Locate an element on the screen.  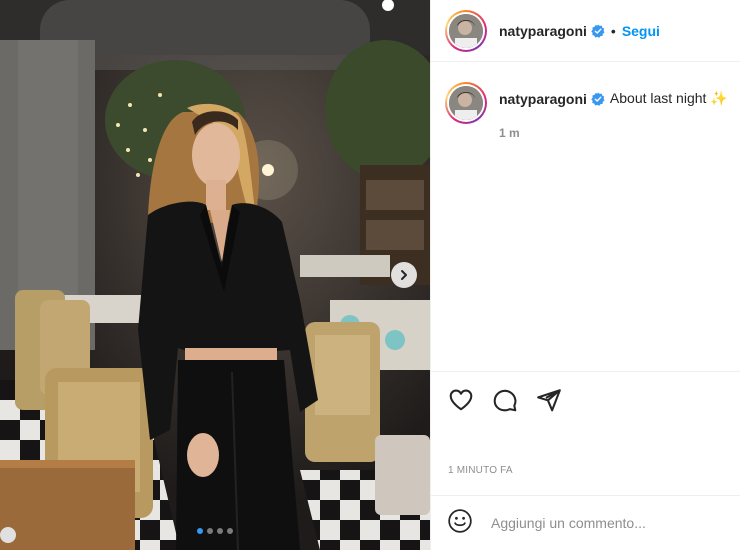
next-slide-button is located at coordinates (404, 275).